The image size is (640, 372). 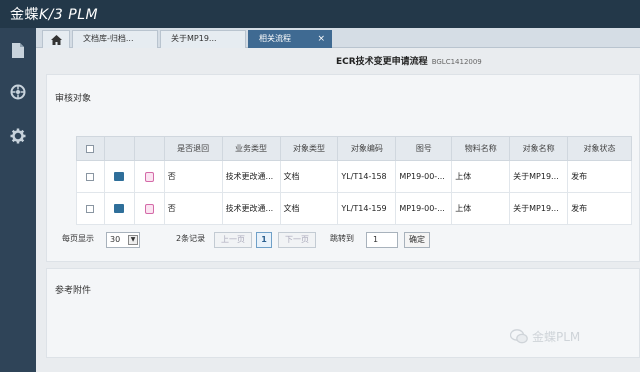 What do you see at coordinates (539, 148) in the screenshot?
I see `column-header: 对象名称` at bounding box center [539, 148].